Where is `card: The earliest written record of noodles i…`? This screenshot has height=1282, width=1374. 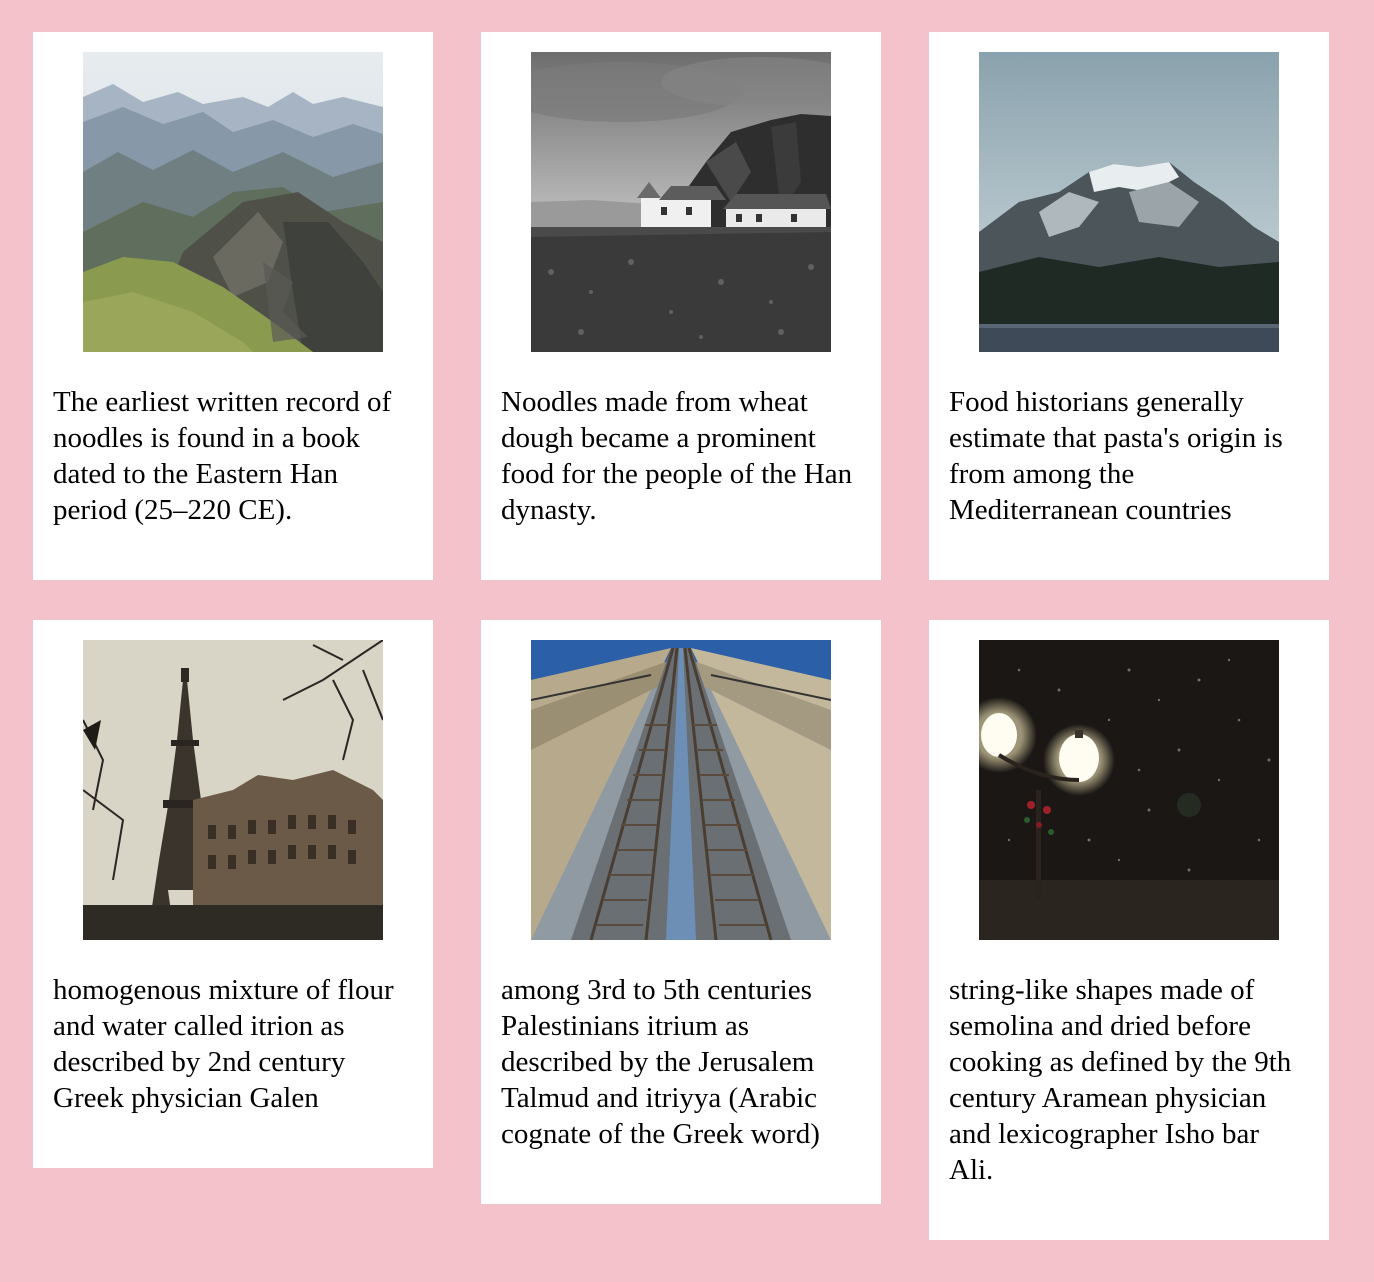 card: The earliest written record of noodles i… is located at coordinates (233, 306).